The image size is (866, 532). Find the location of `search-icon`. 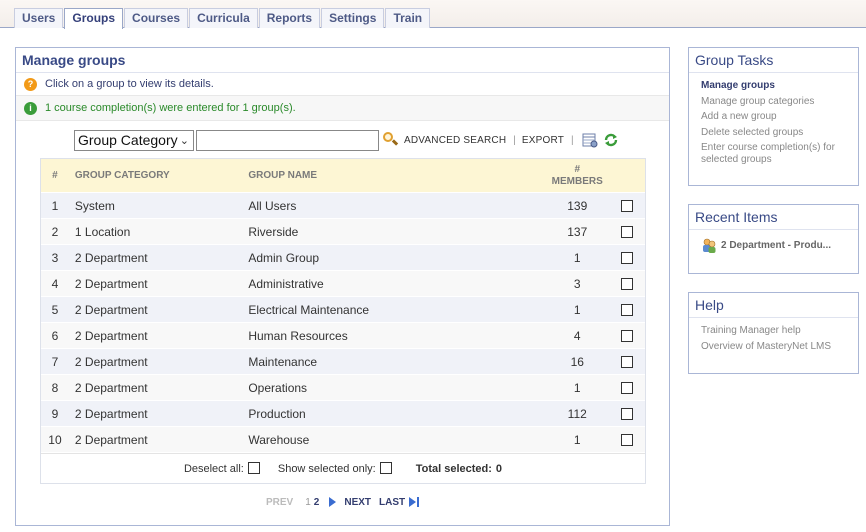

search-icon is located at coordinates (390, 140).